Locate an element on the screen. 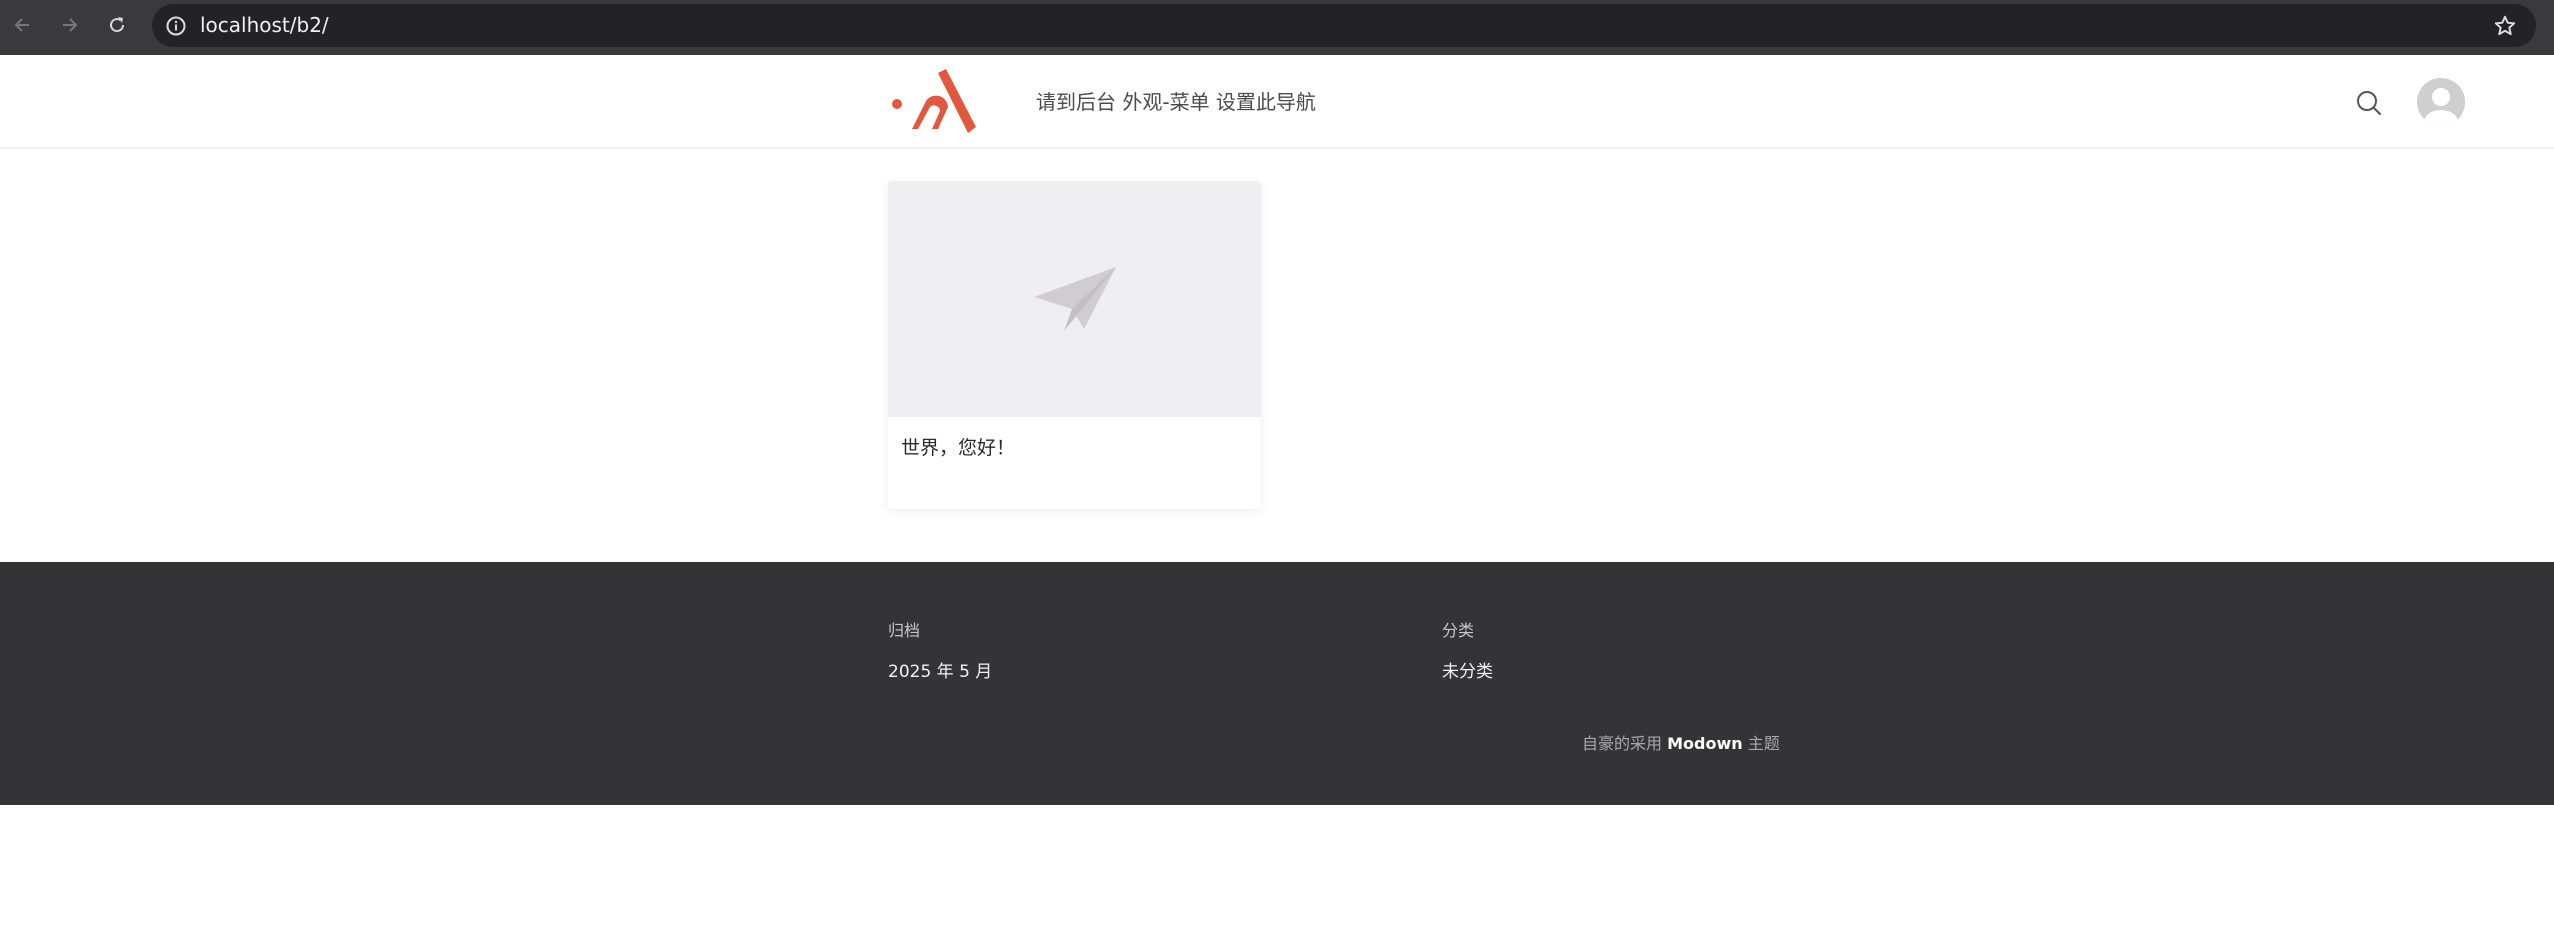 The height and width of the screenshot is (940, 2554). site-logo is located at coordinates (934, 102).